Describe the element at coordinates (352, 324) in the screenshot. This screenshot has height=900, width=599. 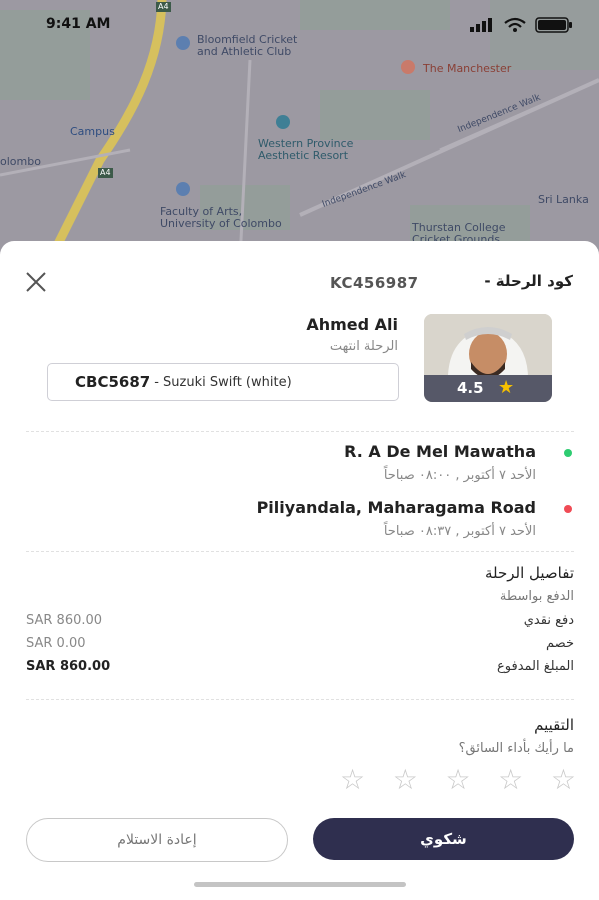
I see `driver-name: Ahmed Ali` at that location.